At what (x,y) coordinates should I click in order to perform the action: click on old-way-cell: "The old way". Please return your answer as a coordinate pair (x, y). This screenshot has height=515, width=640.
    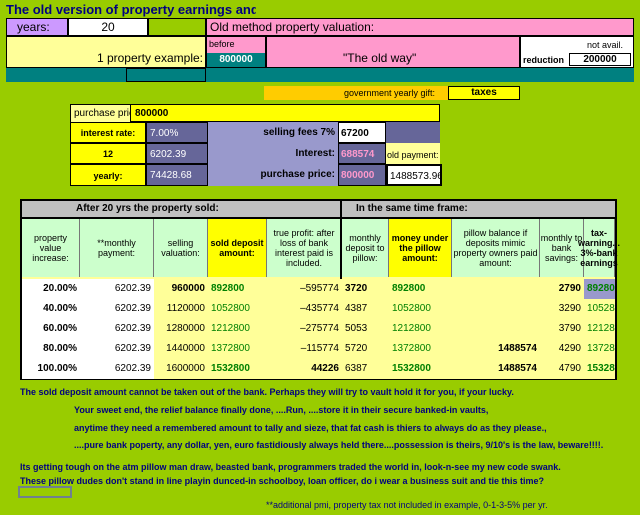
    Looking at the image, I should click on (393, 52).